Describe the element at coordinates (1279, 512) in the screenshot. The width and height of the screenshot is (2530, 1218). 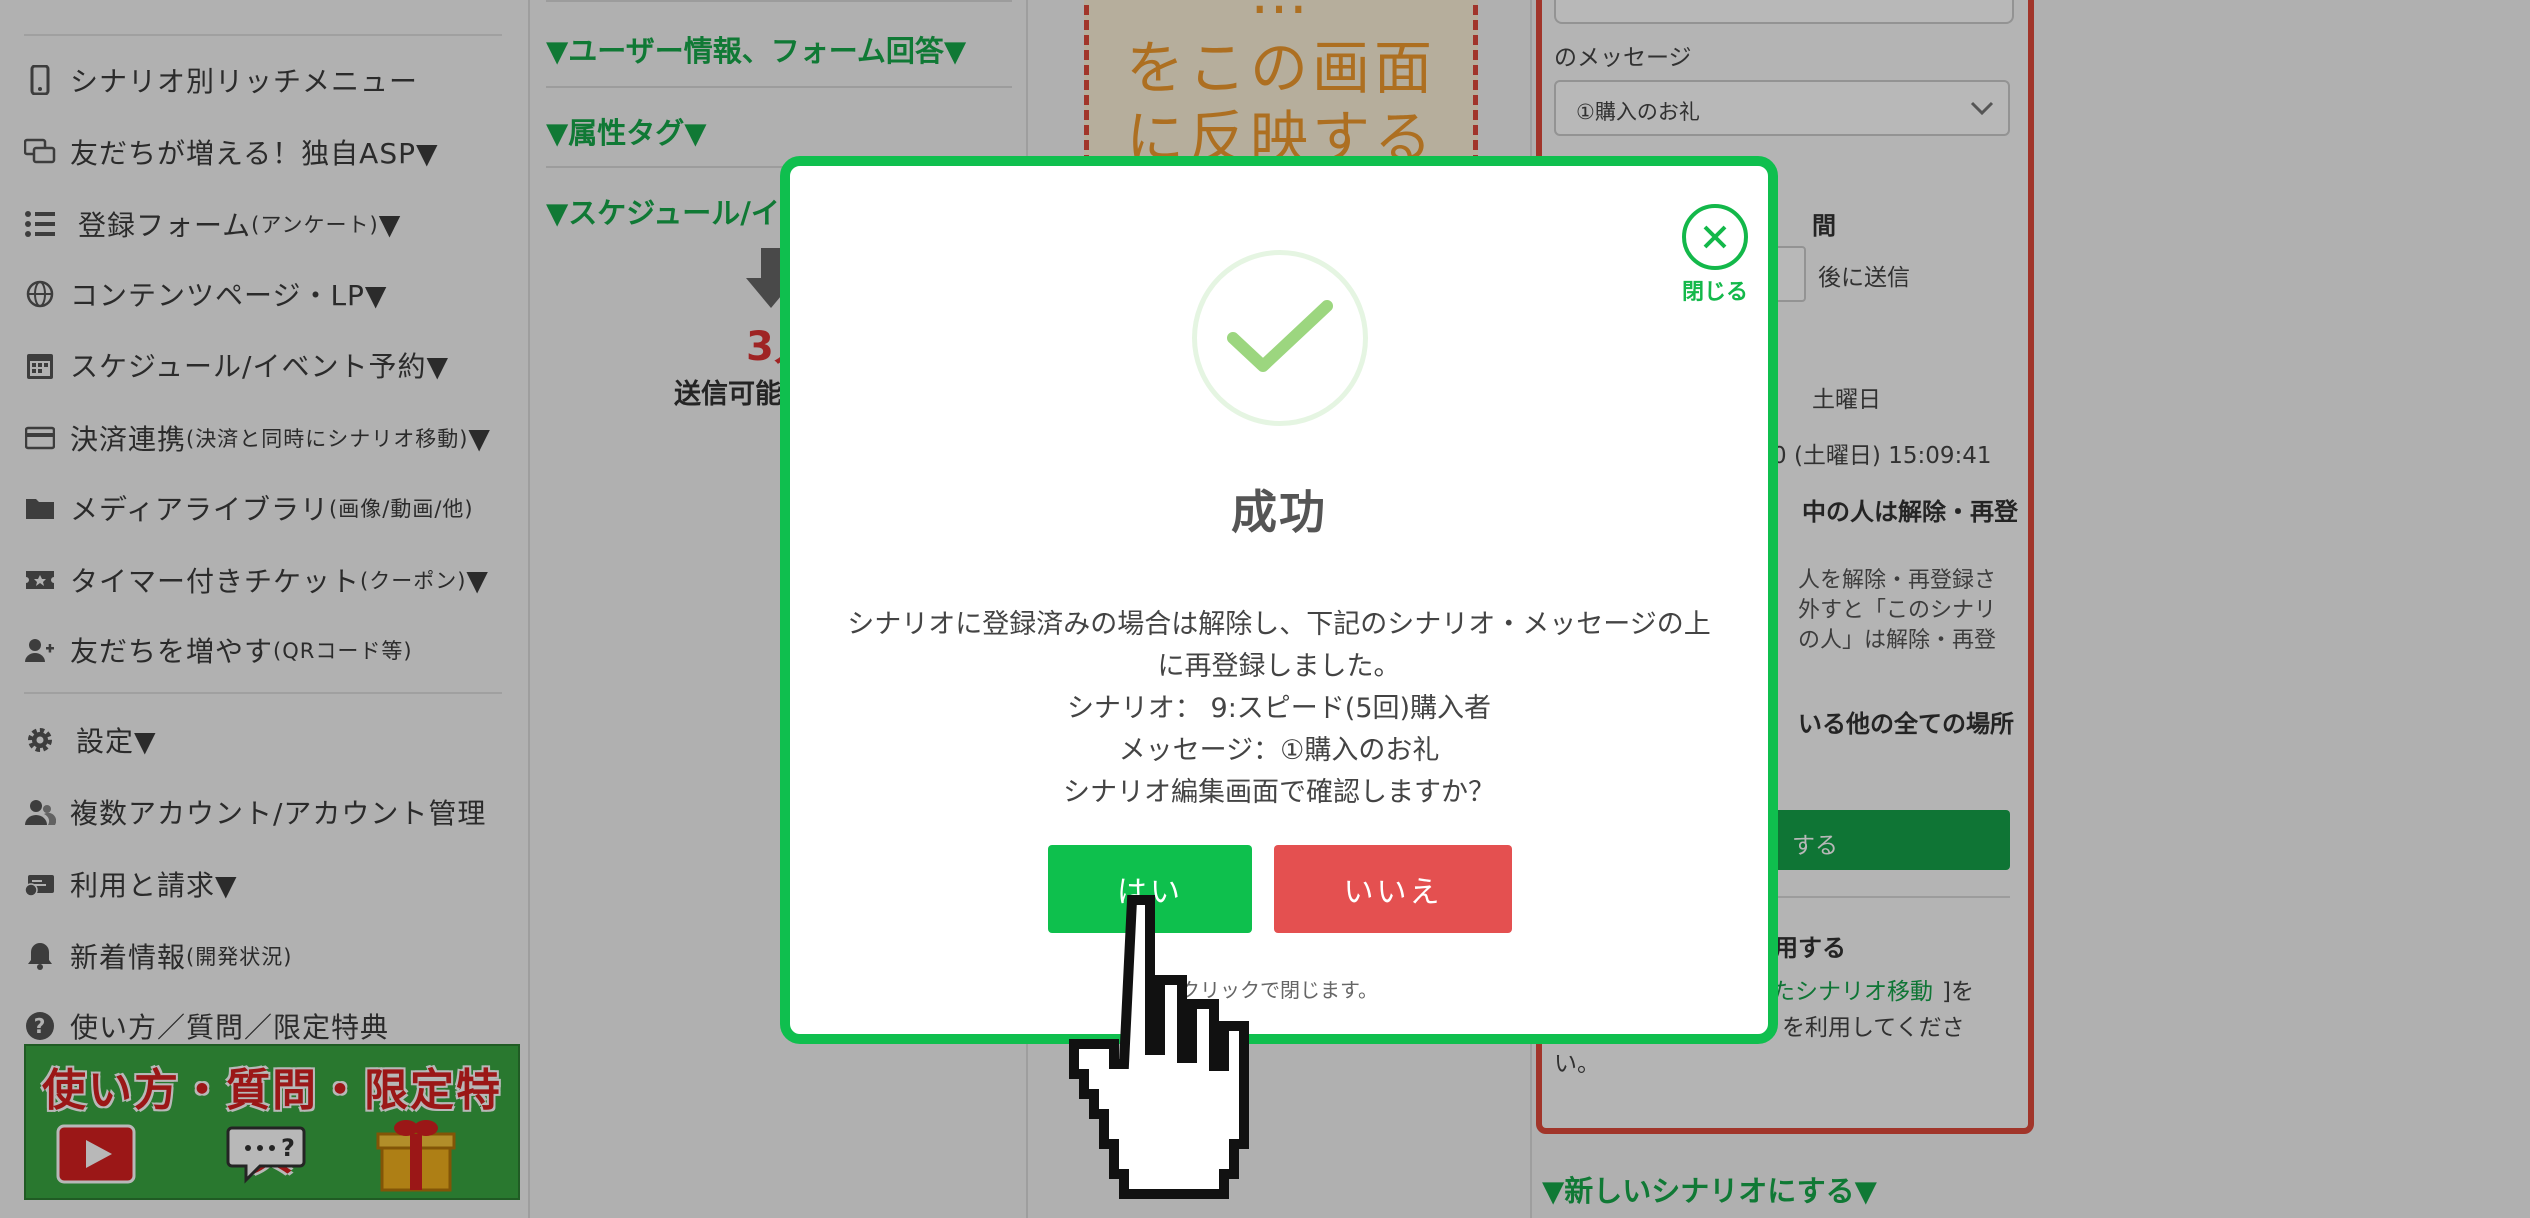
I see `dialog-title: 成功` at that location.